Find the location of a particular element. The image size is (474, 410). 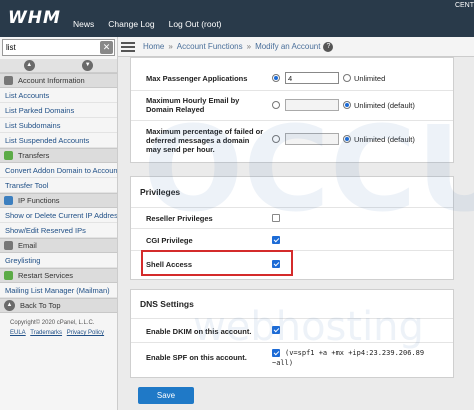

ip-functions-icon is located at coordinates (8, 200).